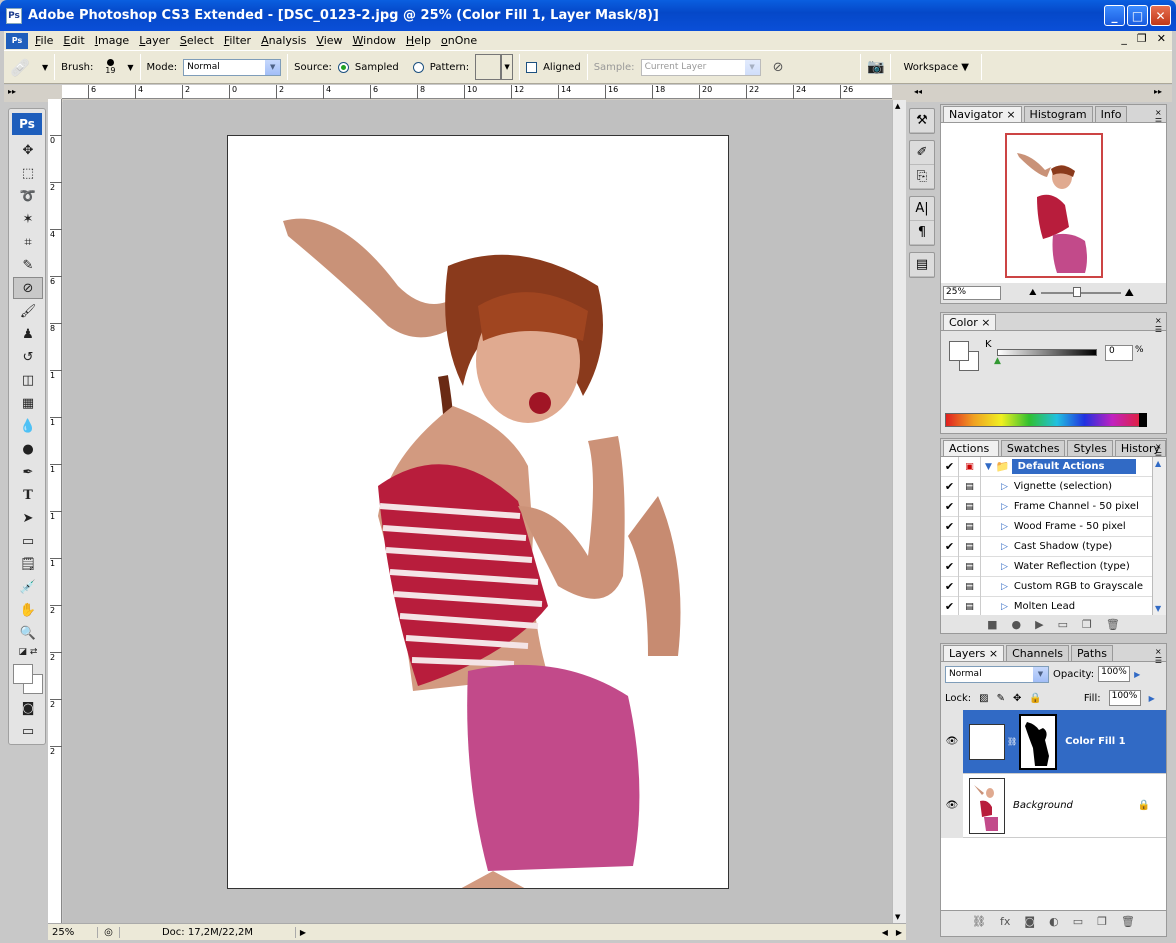 This screenshot has width=1176, height=943. Describe the element at coordinates (778, 67) in the screenshot. I see `ignore-adjustment-icon: ⊘` at that location.